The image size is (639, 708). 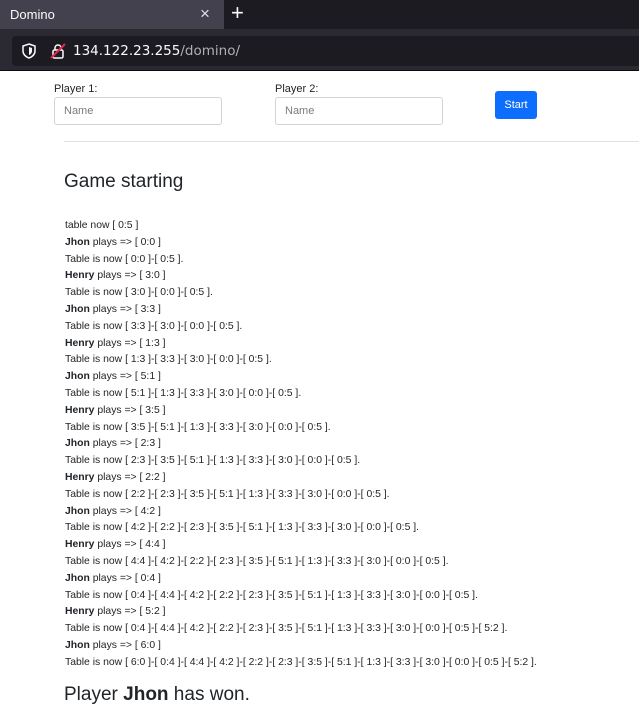 What do you see at coordinates (130, 545) in the screenshot?
I see `log-text: plays => [ 4:4 ]` at bounding box center [130, 545].